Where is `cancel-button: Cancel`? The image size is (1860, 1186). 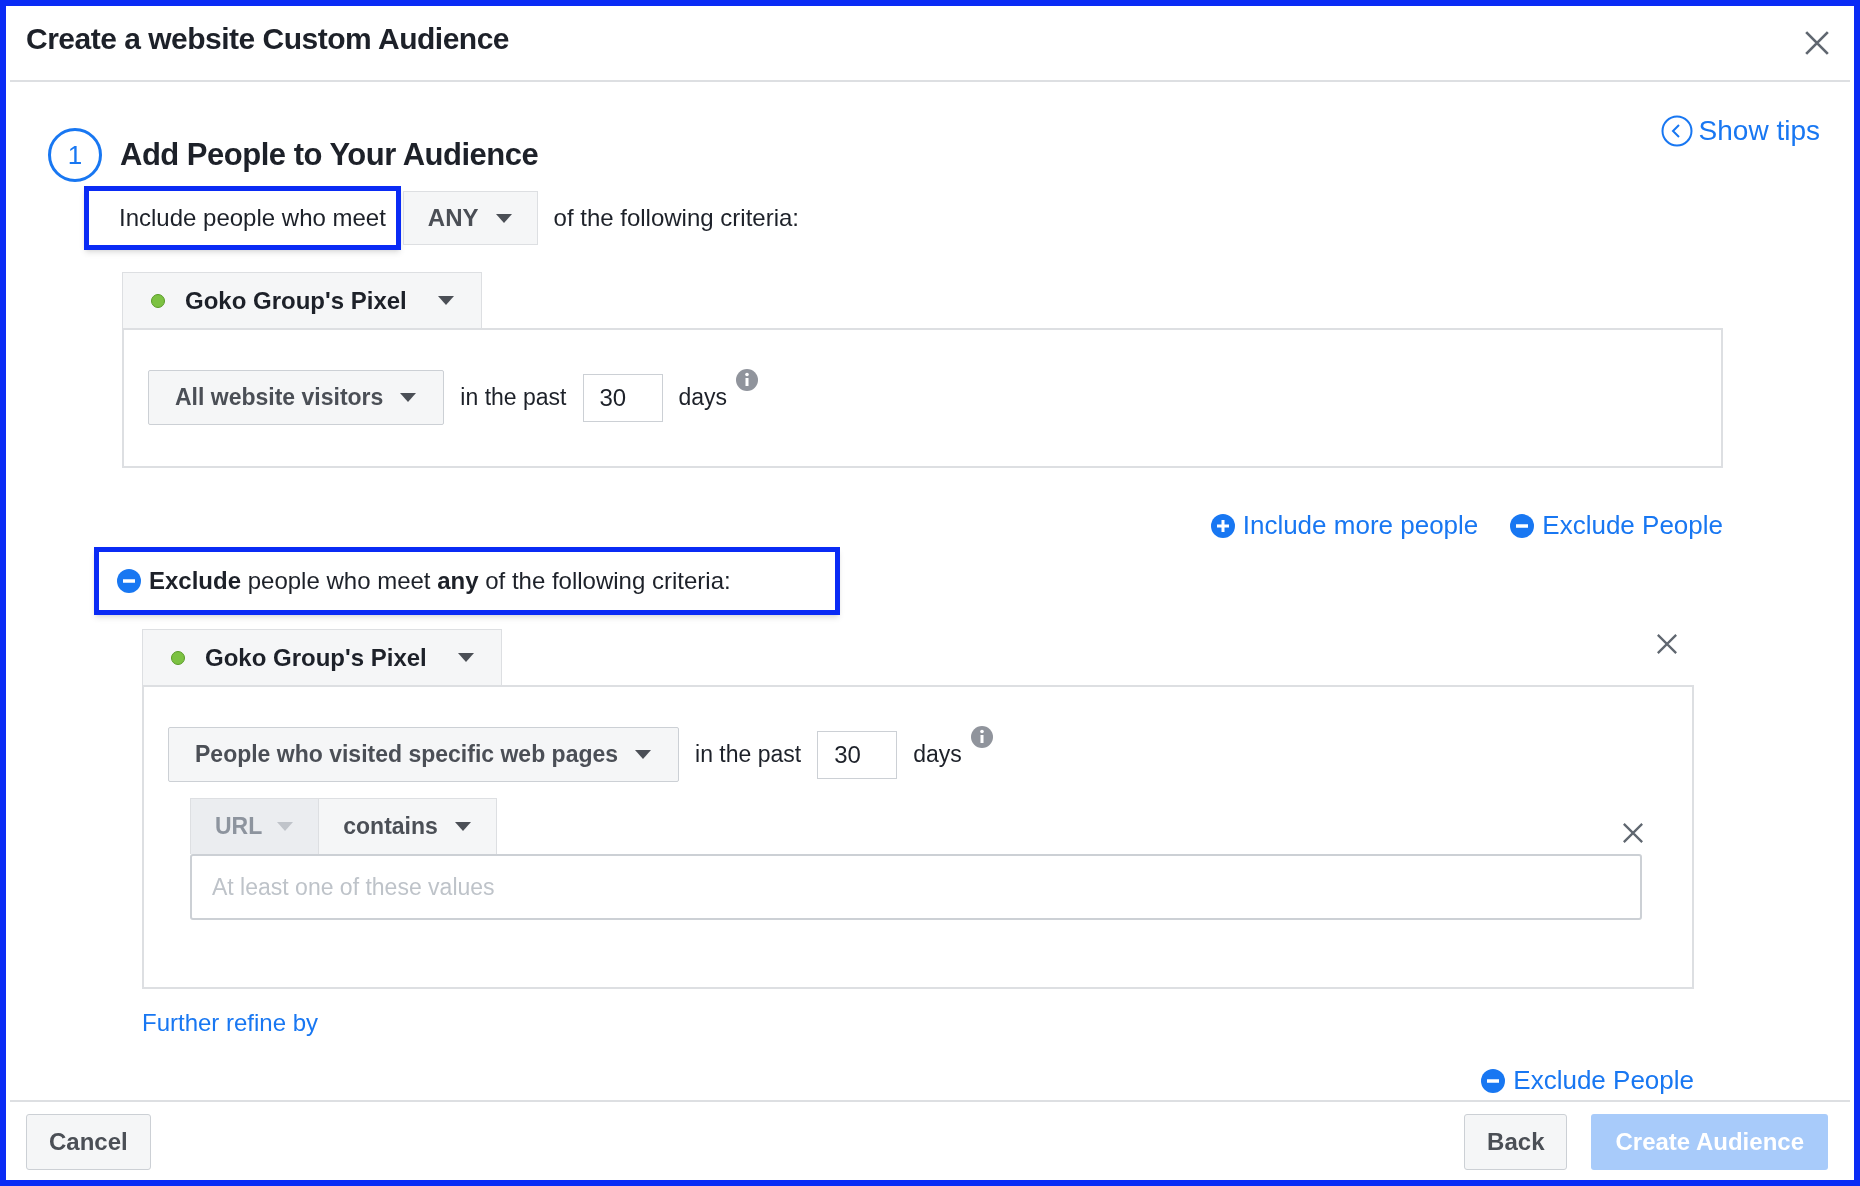
cancel-button: Cancel is located at coordinates (88, 1142).